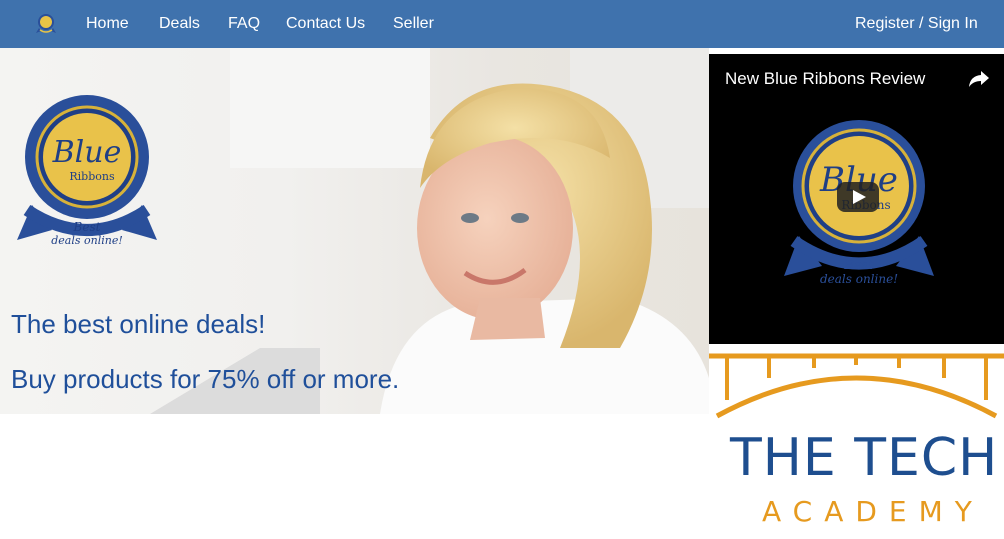 This screenshot has height=539, width=1004. What do you see at coordinates (858, 265) in the screenshot?
I see `video-badge-best-text: Best` at bounding box center [858, 265].